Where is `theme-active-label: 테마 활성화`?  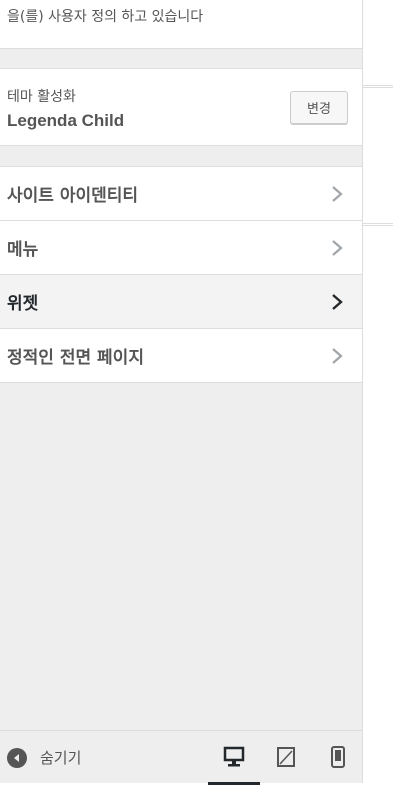 theme-active-label: 테마 활성화 is located at coordinates (41, 97).